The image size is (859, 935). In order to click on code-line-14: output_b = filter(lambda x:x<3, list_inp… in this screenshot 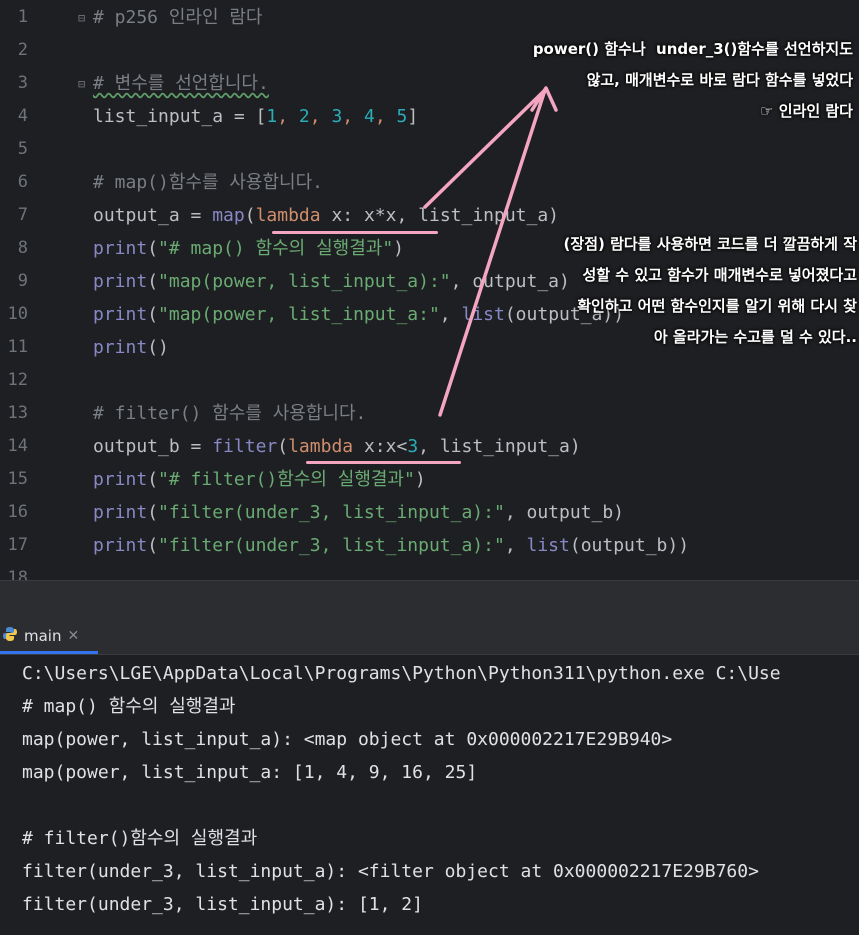, I will do `click(337, 446)`.